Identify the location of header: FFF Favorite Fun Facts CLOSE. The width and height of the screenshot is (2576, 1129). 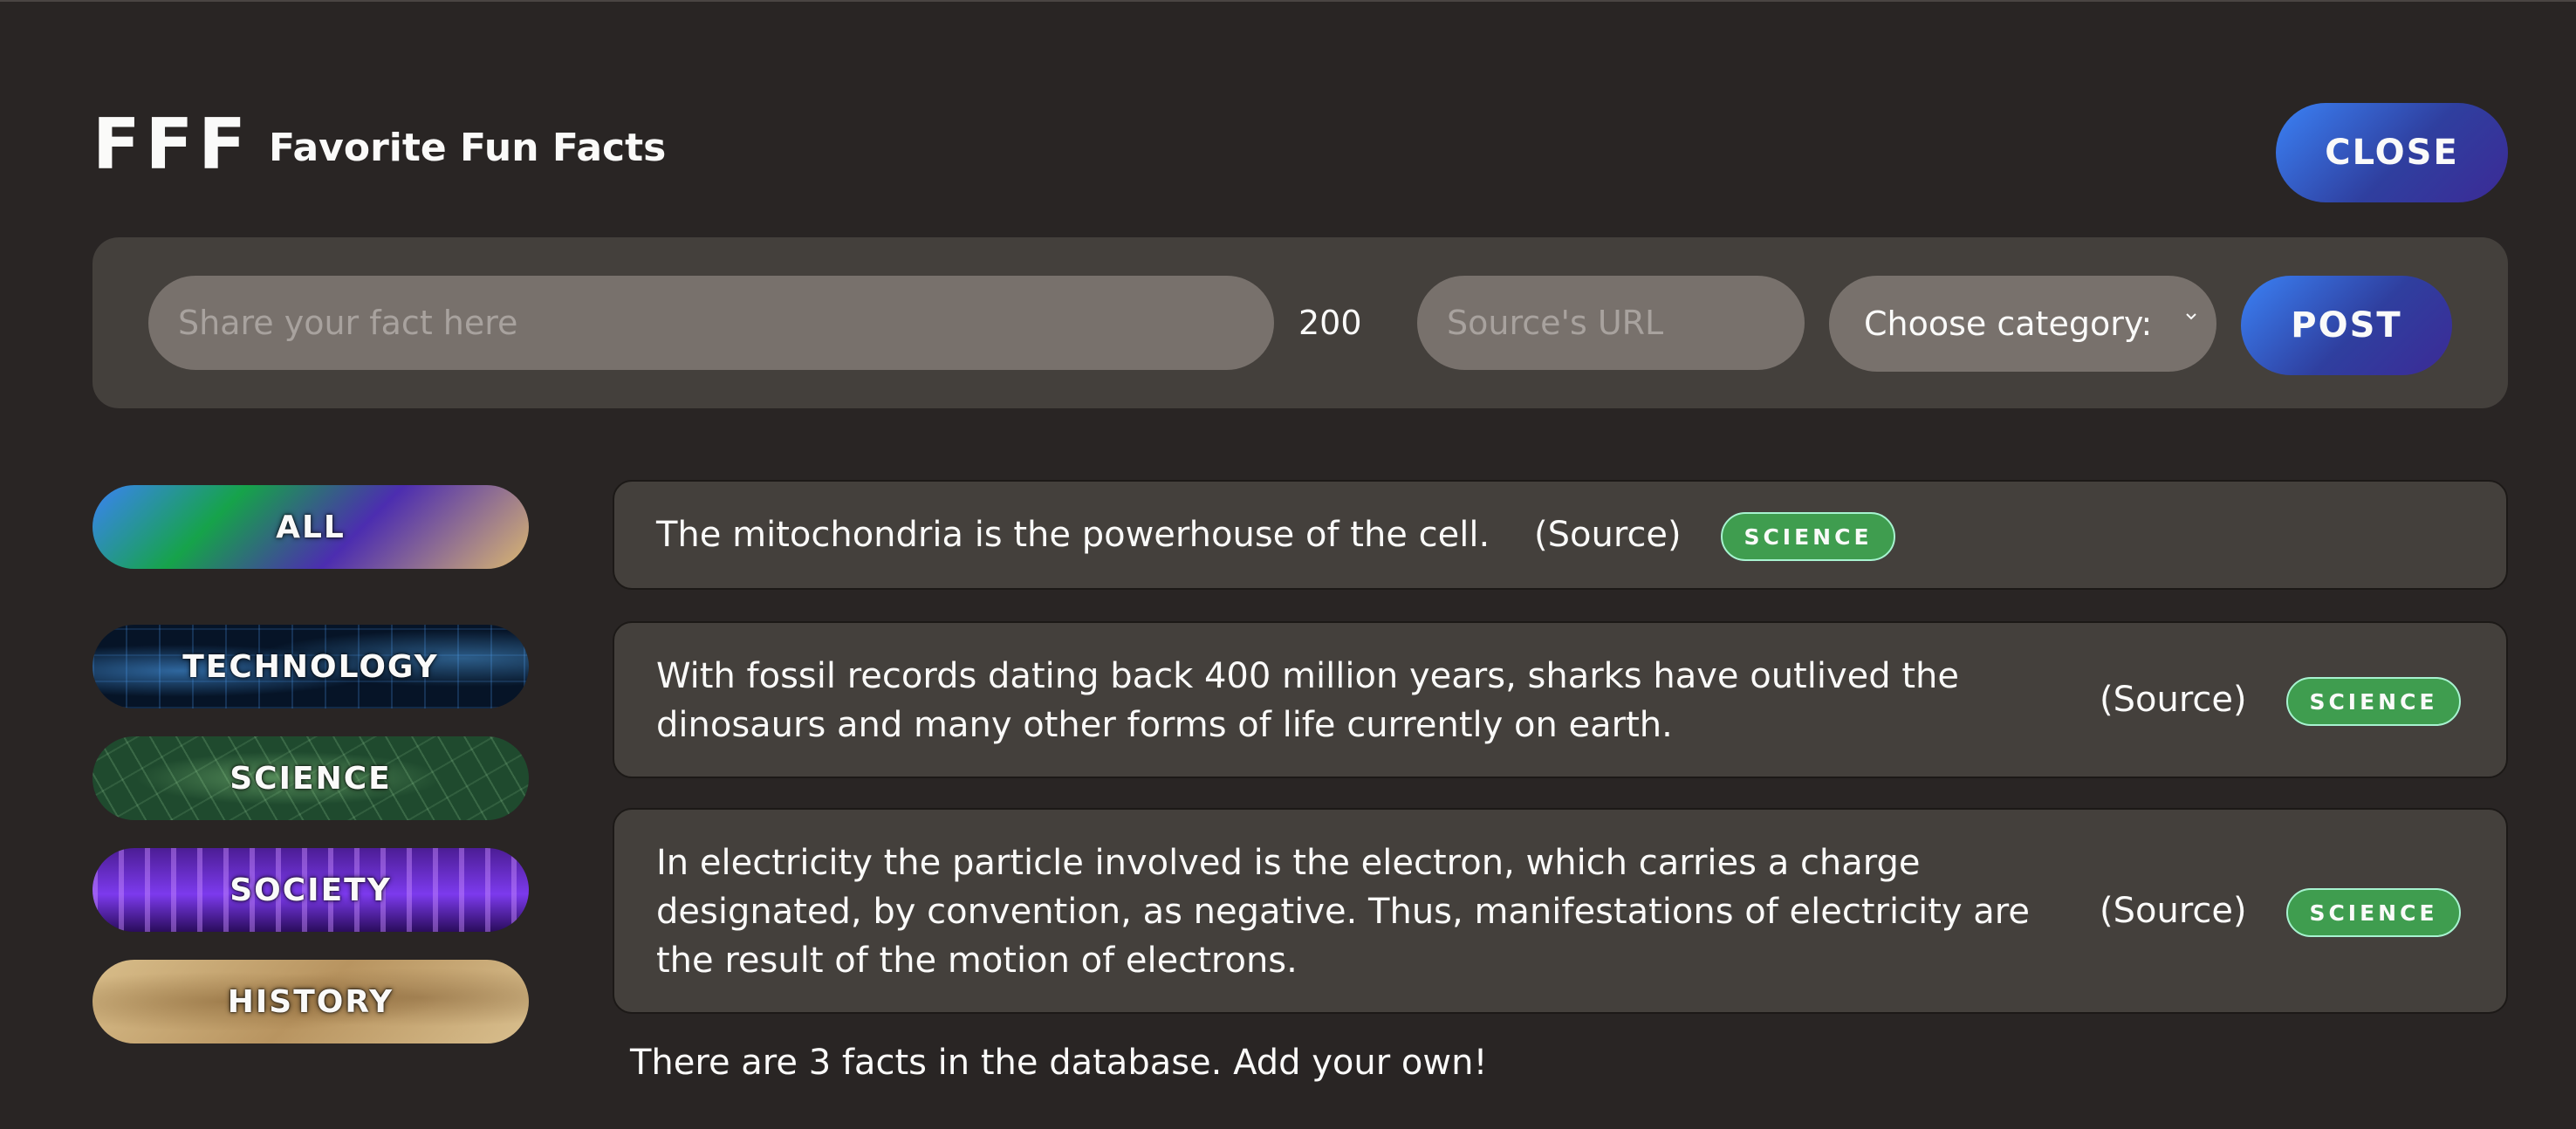
(1300, 151).